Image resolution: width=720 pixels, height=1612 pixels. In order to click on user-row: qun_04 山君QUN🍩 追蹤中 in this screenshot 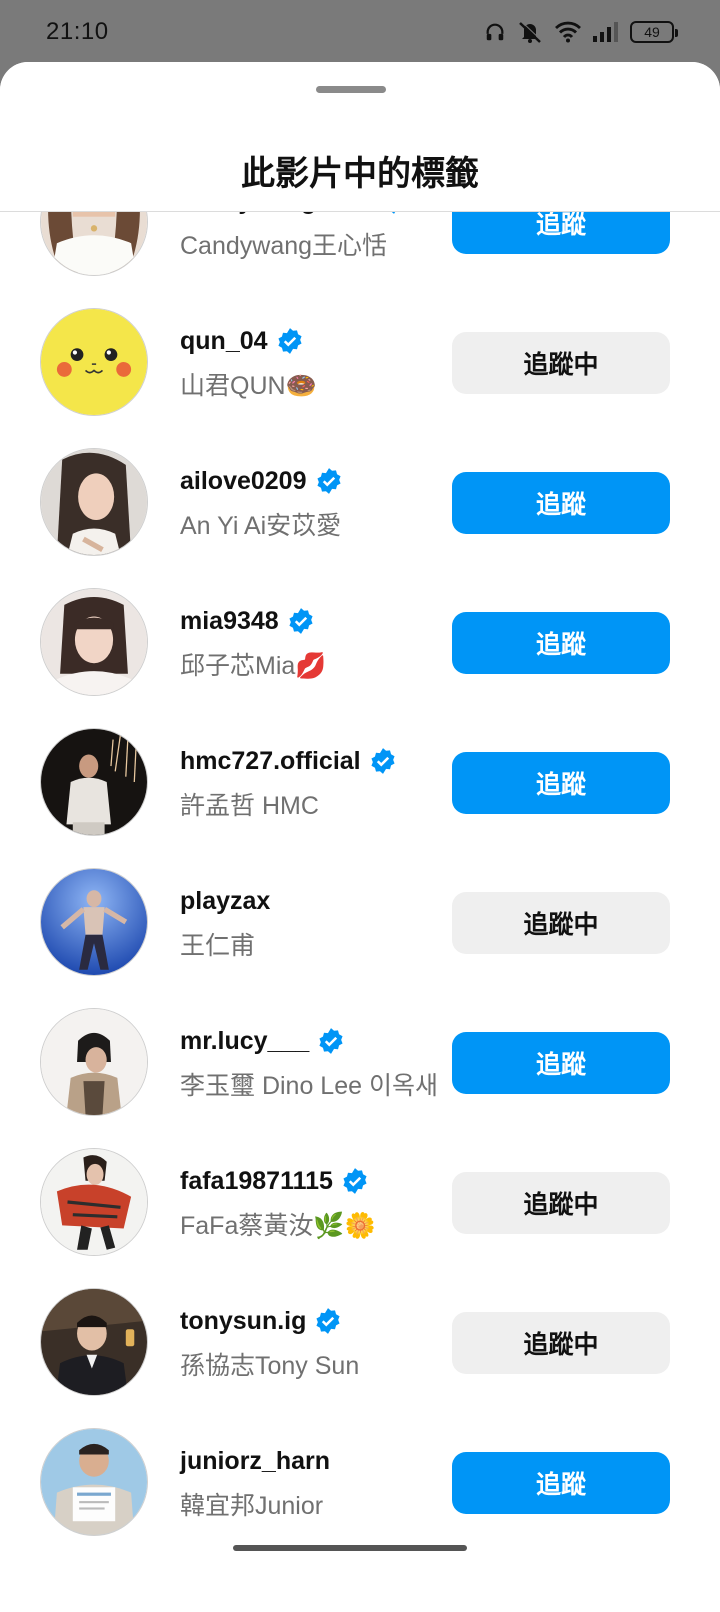, I will do `click(360, 360)`.